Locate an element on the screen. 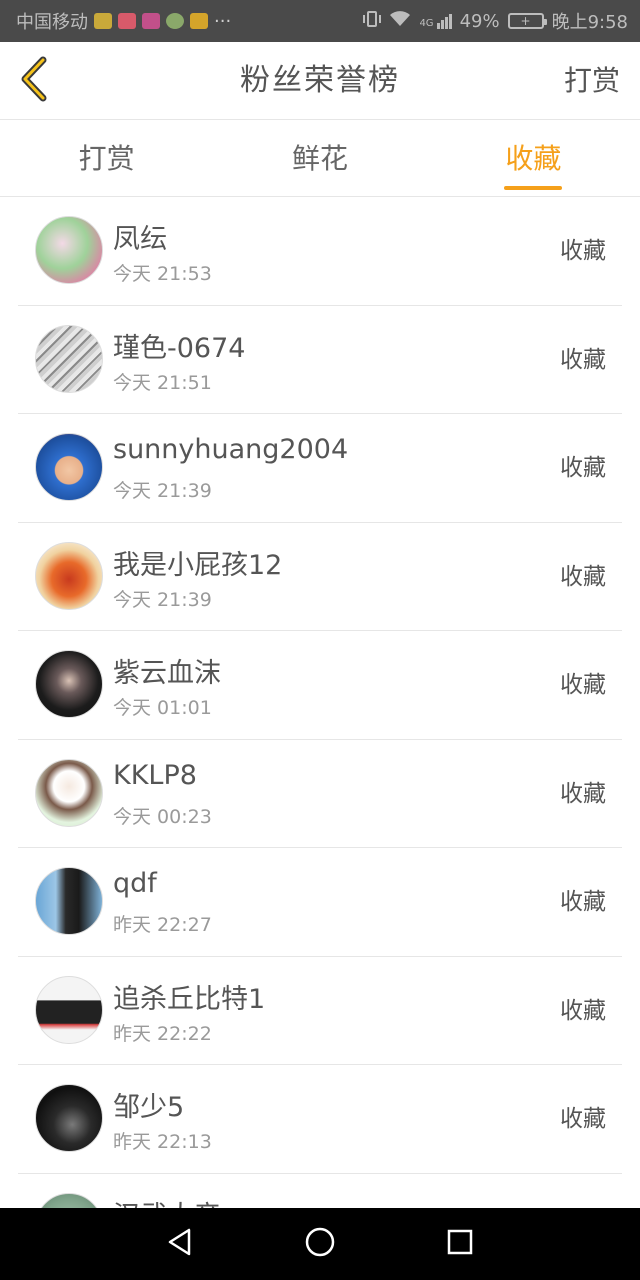  user-name: KKLP8 is located at coordinates (155, 775).